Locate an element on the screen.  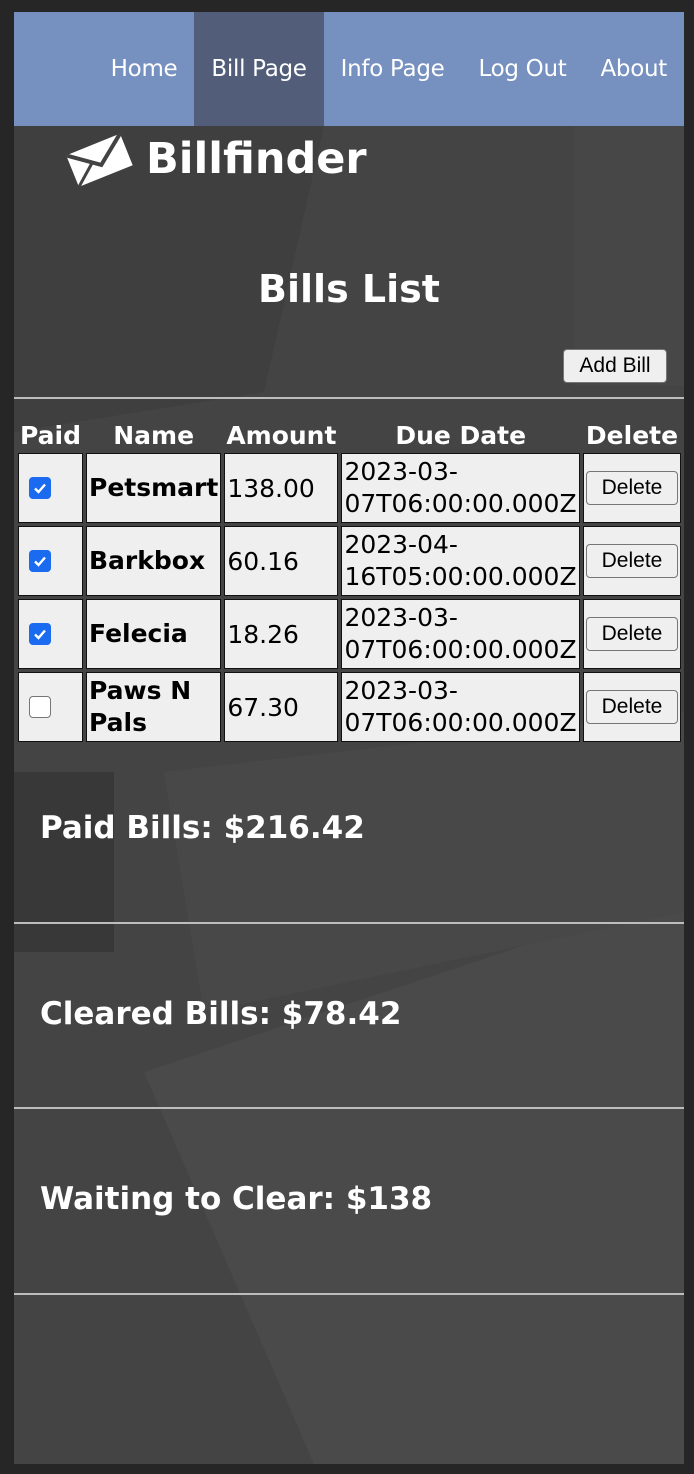
brand-name: Billfinder is located at coordinates (256, 159).